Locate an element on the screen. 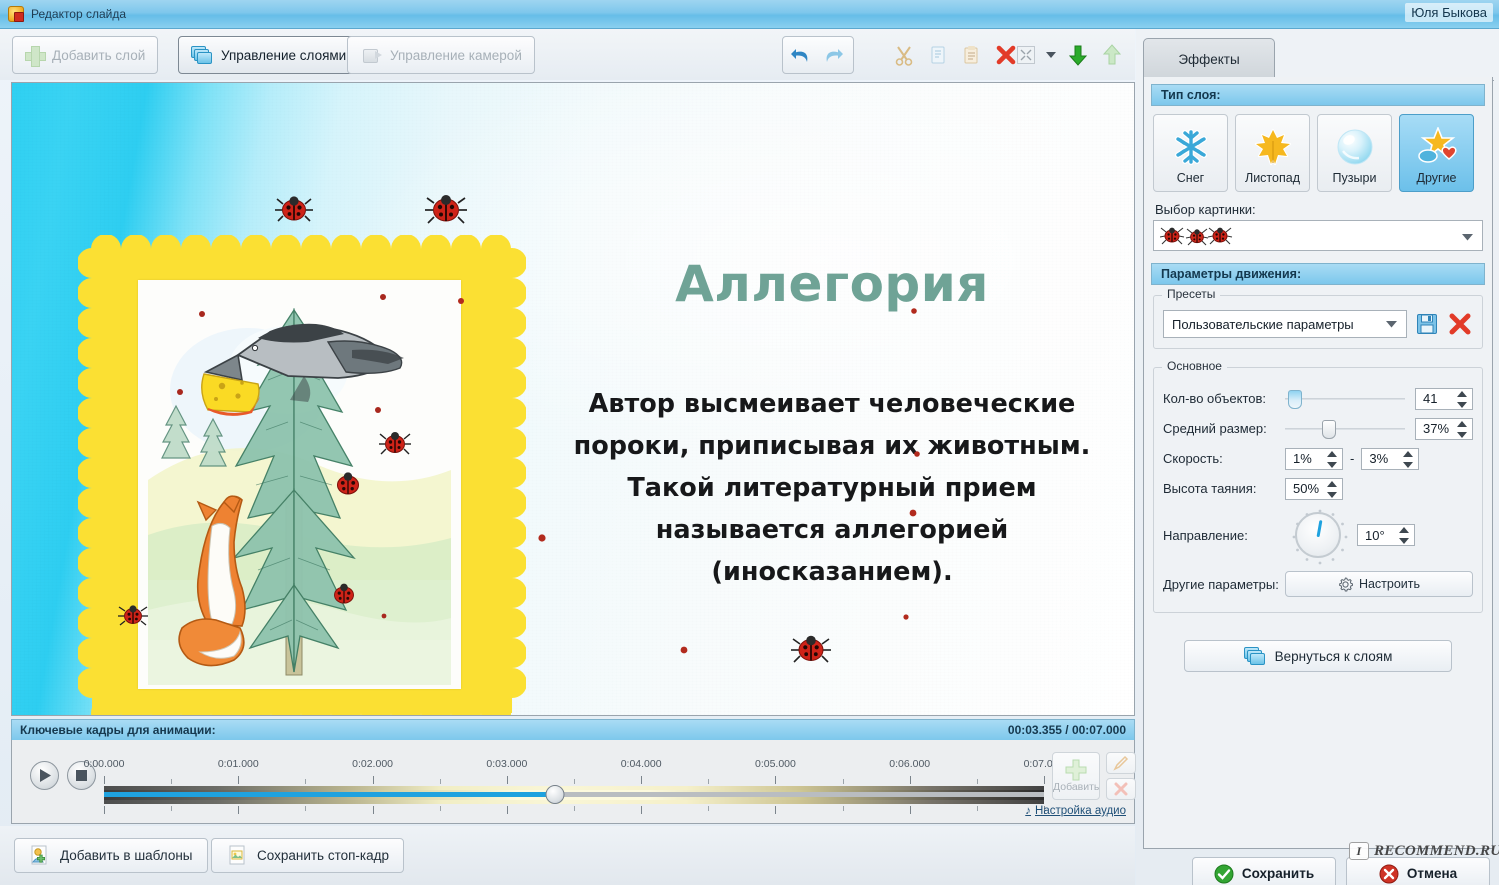  size-row: Средний размер: 37% is located at coordinates (1318, 428).